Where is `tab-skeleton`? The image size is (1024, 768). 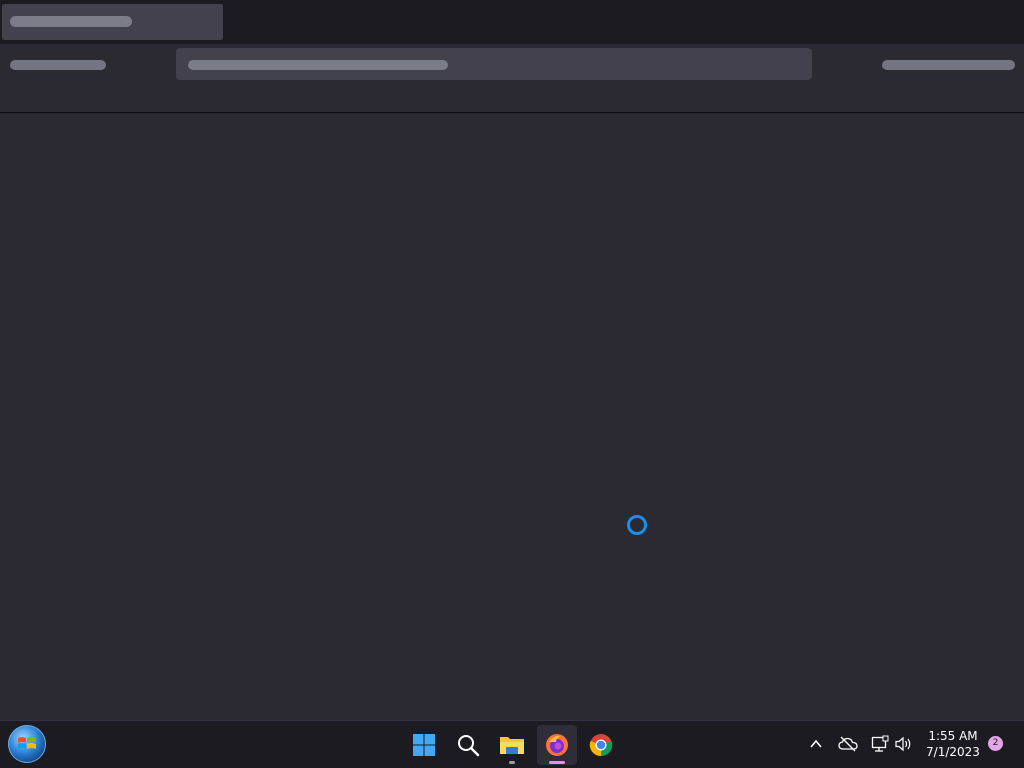 tab-skeleton is located at coordinates (112, 22).